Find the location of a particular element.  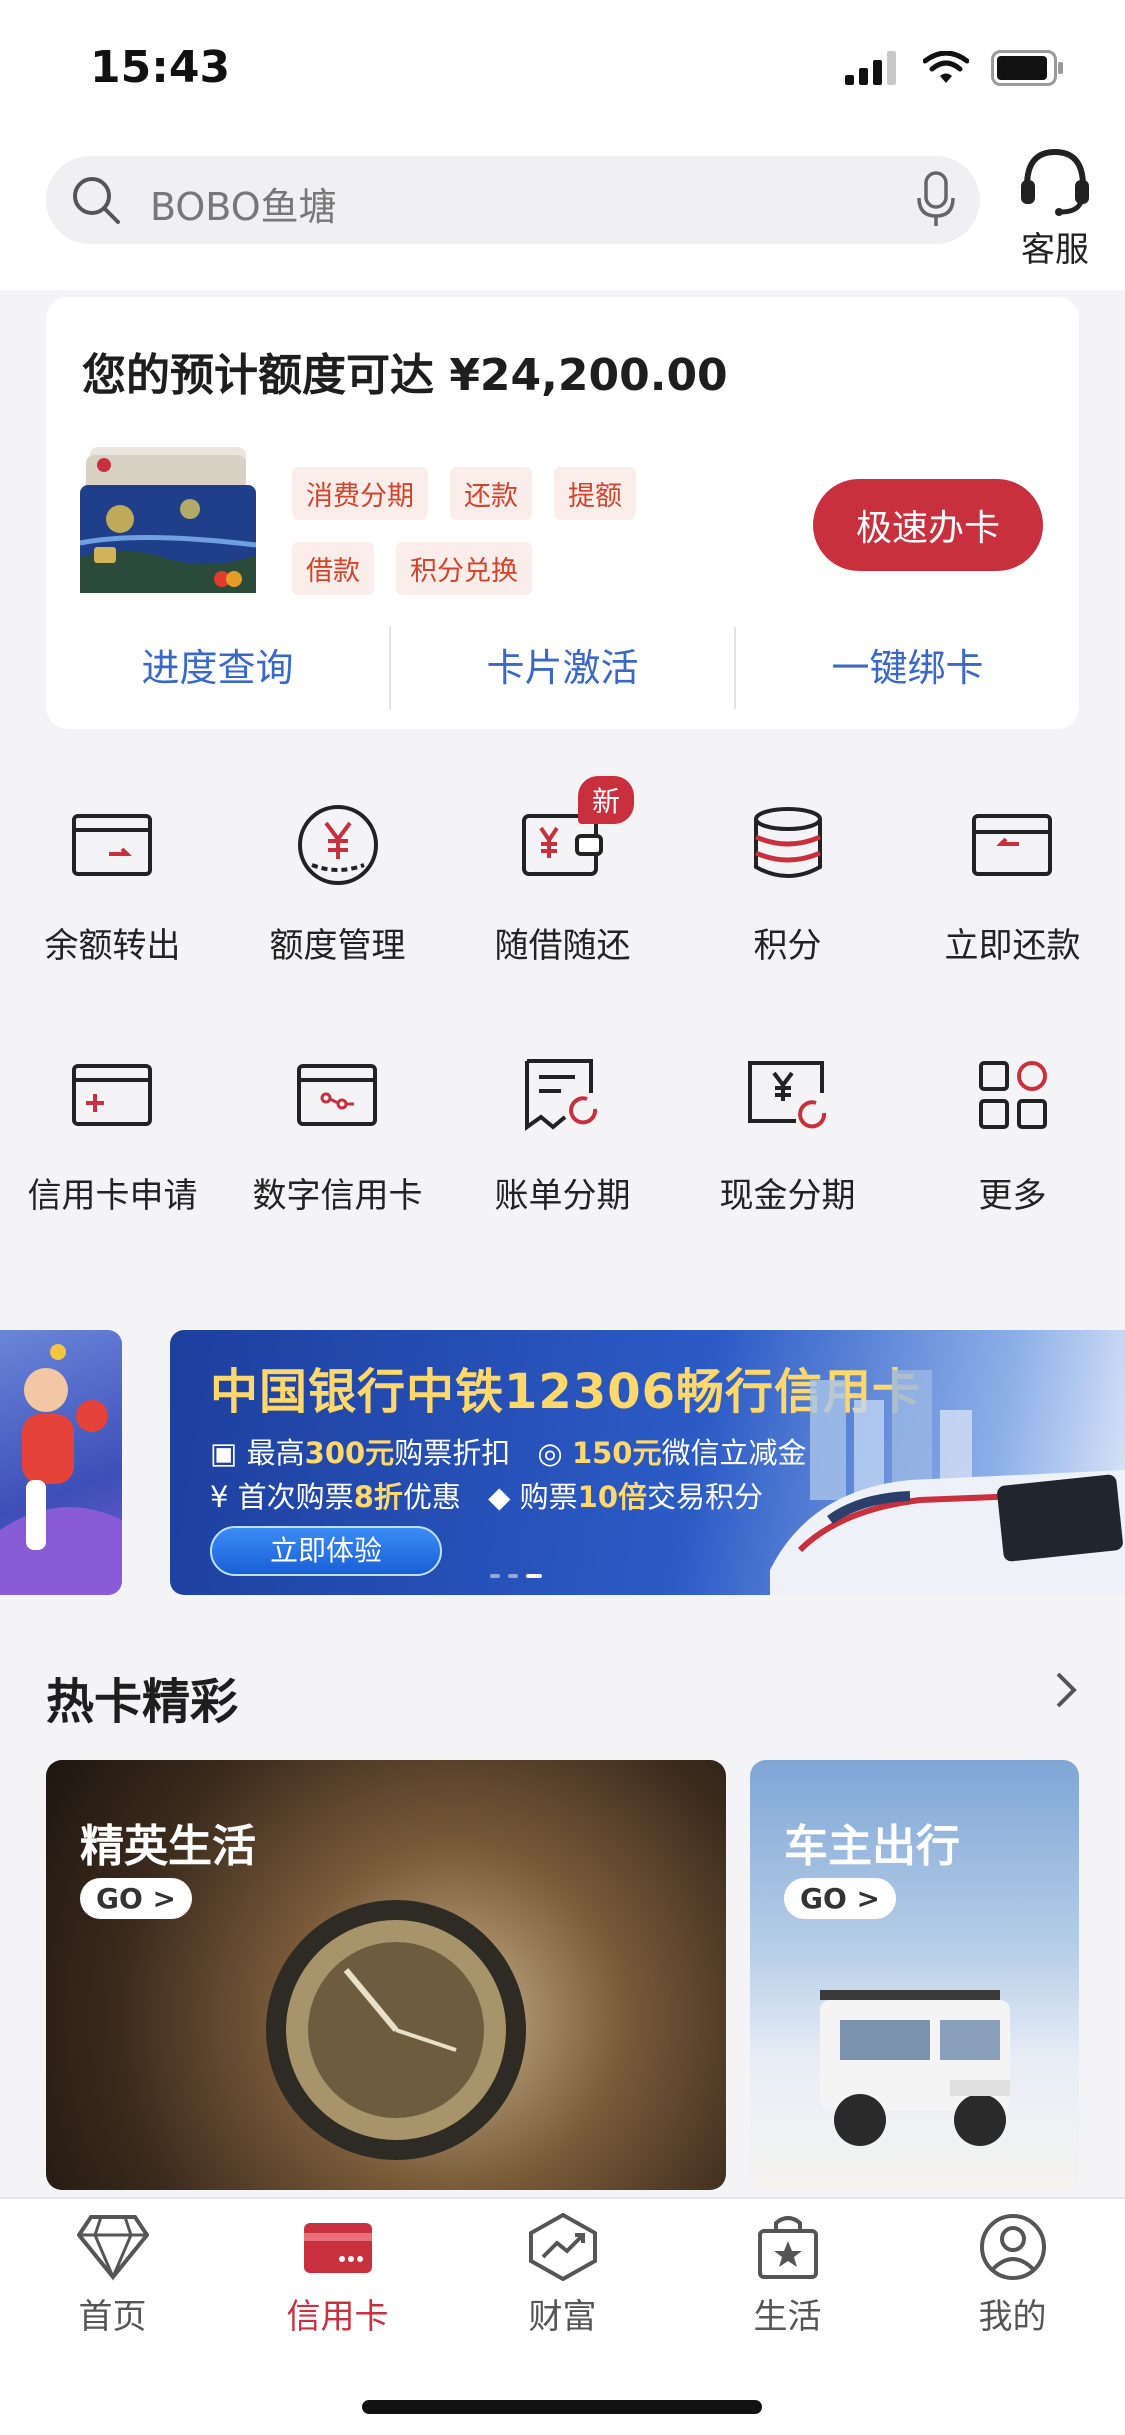

signal-icon is located at coordinates (870, 68).